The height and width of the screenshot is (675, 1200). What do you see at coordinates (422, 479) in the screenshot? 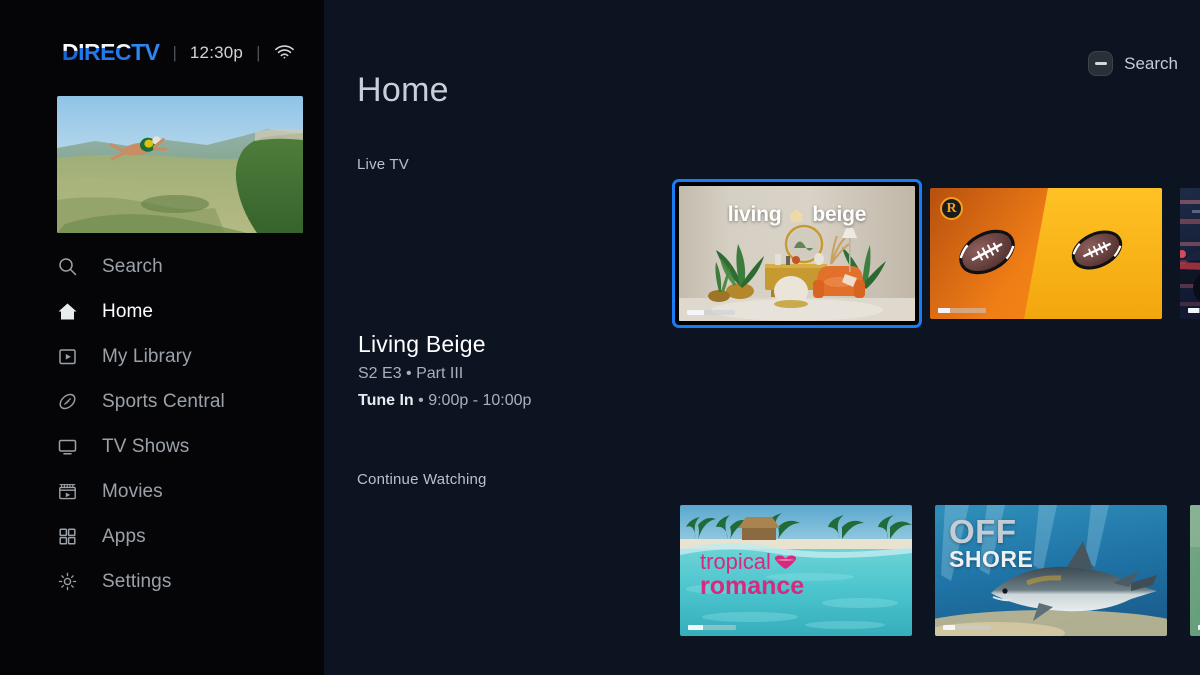
I see `row-label-continue-watching: Continue Watching` at bounding box center [422, 479].